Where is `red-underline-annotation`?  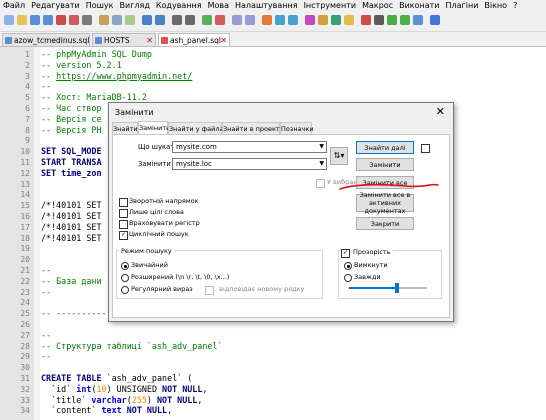
red-underline-annotation is located at coordinates (389, 186).